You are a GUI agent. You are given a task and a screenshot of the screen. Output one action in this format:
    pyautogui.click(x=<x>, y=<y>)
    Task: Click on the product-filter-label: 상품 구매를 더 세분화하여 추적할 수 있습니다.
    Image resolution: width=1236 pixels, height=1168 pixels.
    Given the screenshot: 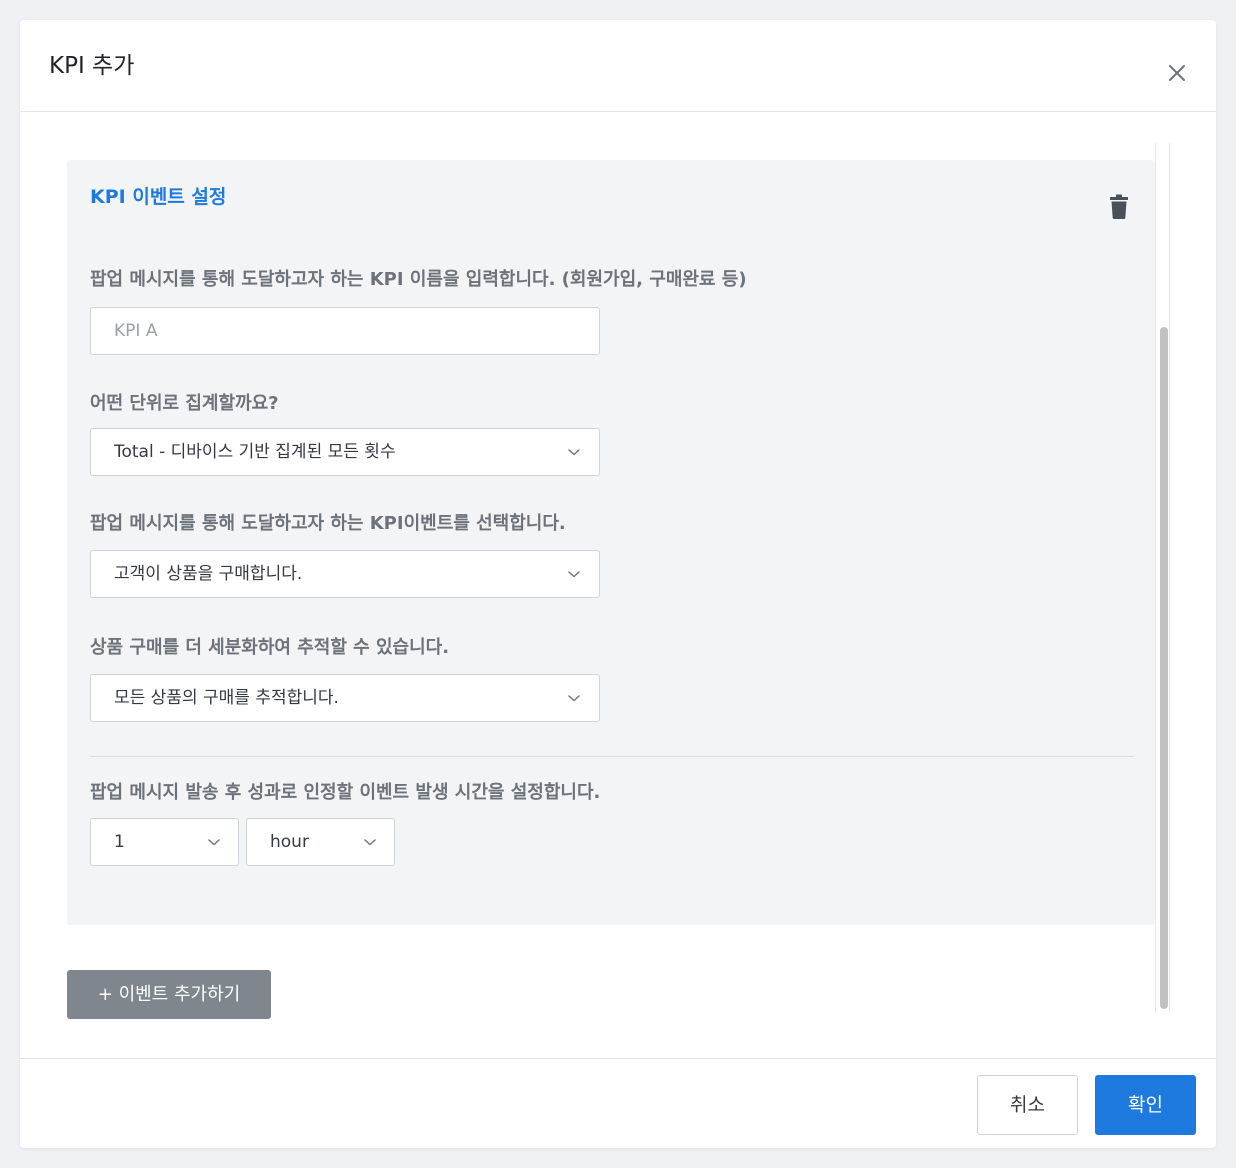 What is the action you would take?
    pyautogui.click(x=270, y=647)
    